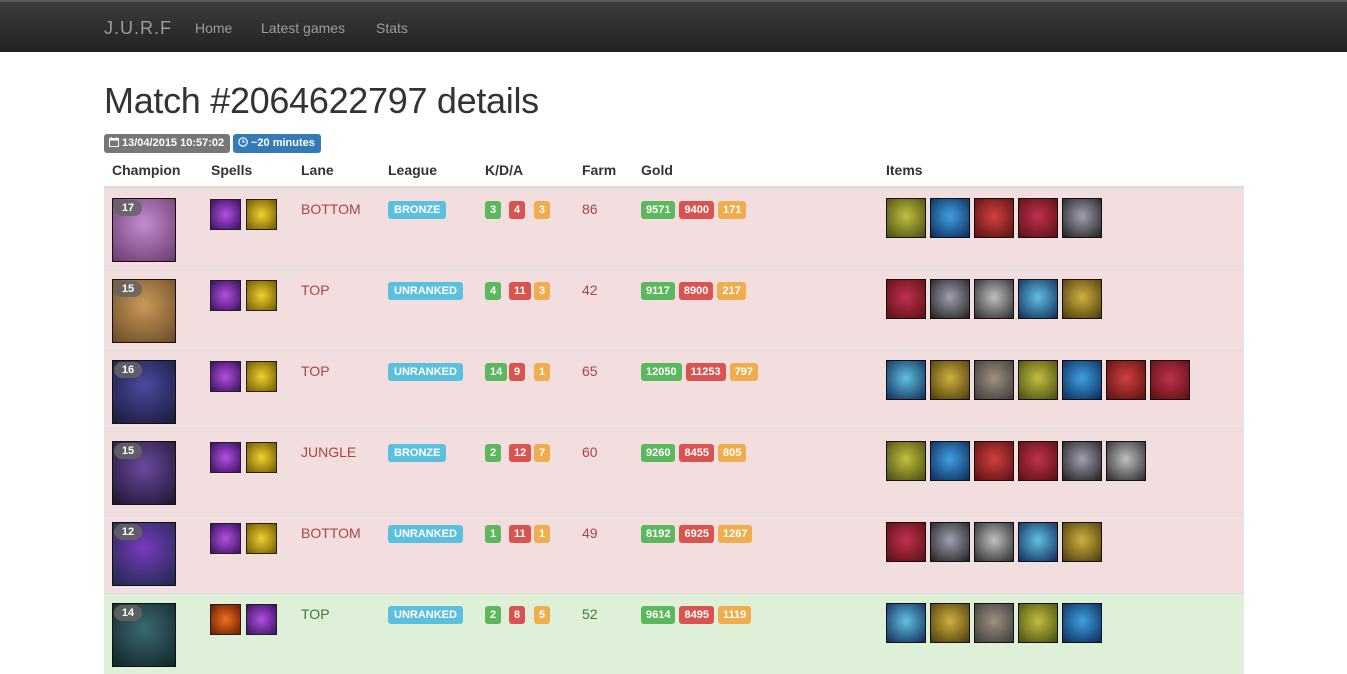  What do you see at coordinates (128, 370) in the screenshot?
I see `champion-level-badge: 16` at bounding box center [128, 370].